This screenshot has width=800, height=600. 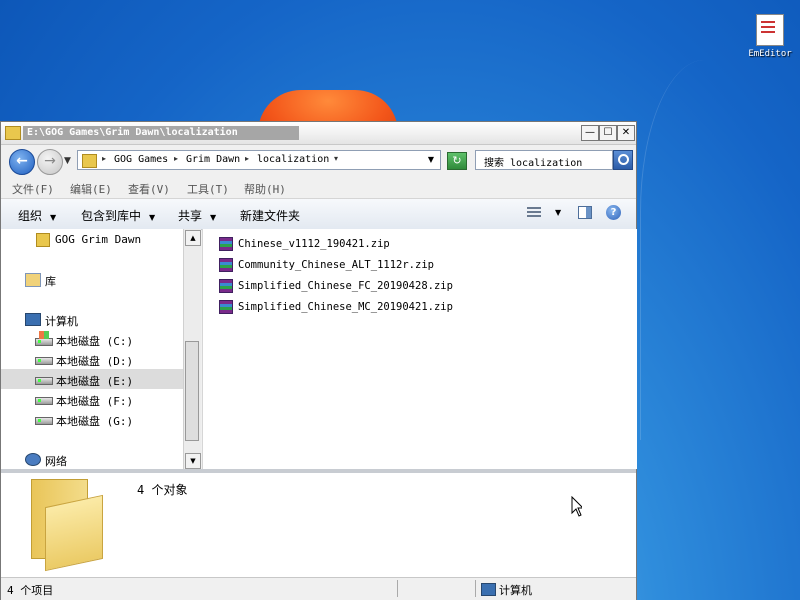 I want to click on window-title: E:\GOG Games\Grim Dawn\localization, so click(x=161, y=133).